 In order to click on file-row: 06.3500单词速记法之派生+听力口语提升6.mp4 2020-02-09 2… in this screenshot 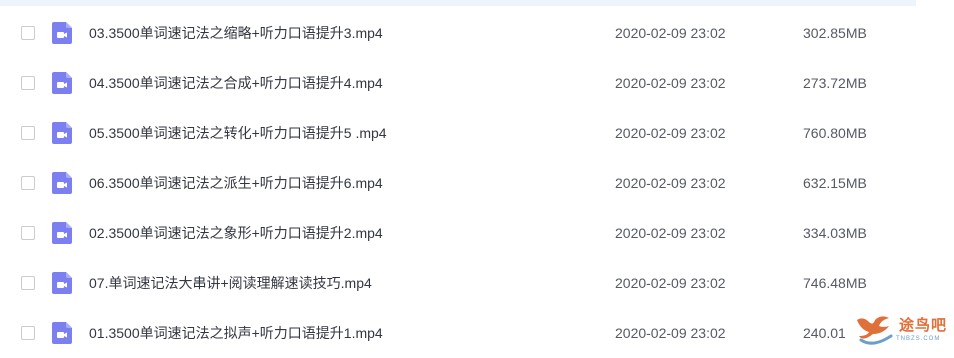, I will do `click(477, 183)`.